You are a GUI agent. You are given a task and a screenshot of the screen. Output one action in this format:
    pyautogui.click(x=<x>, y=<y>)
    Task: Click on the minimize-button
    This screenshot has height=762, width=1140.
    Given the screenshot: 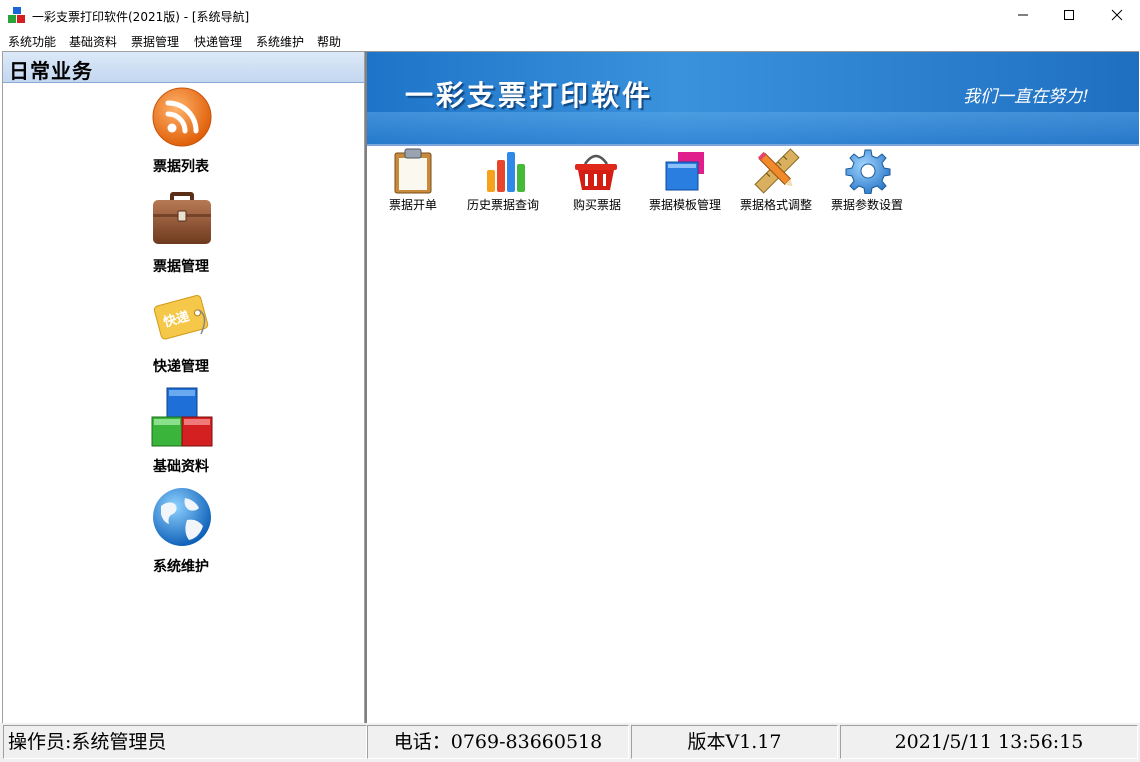 What is the action you would take?
    pyautogui.click(x=1023, y=15)
    